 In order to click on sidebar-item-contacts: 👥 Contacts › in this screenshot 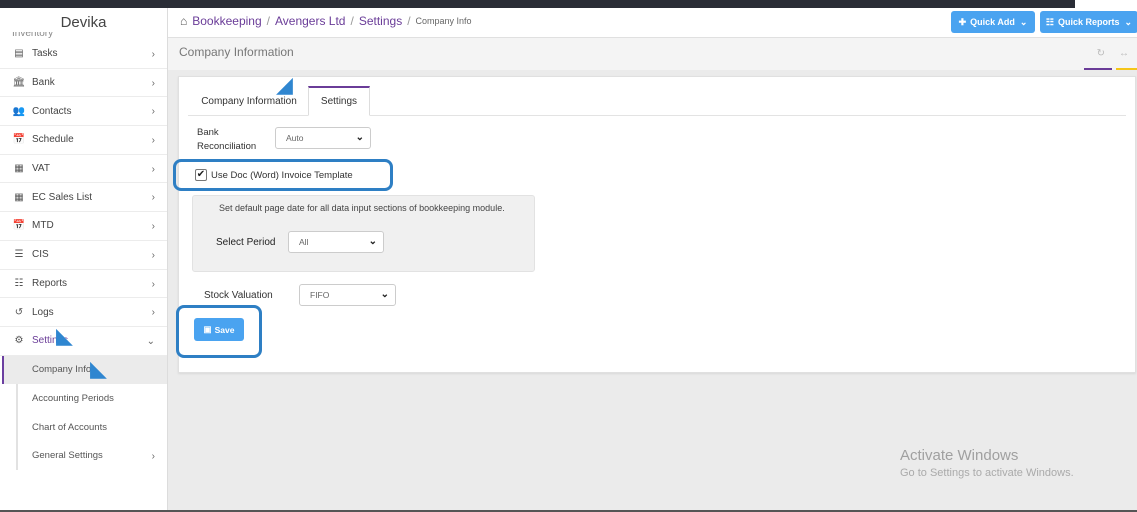, I will do `click(83, 112)`.